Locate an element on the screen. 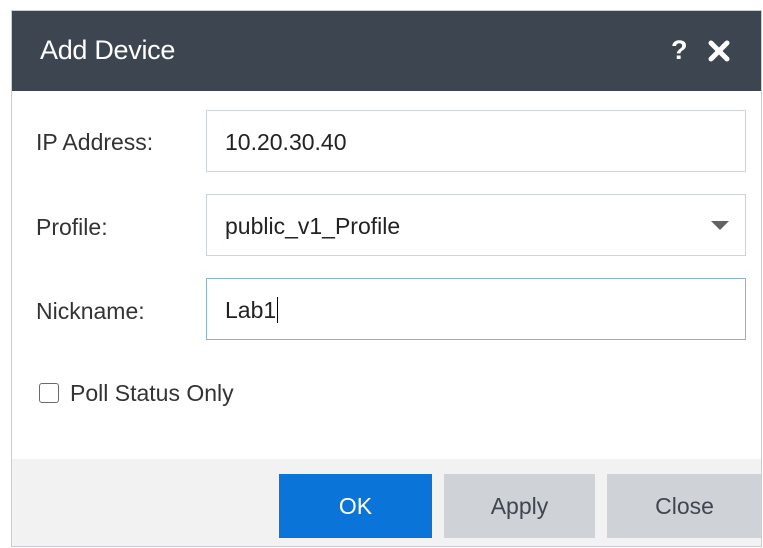 This screenshot has height=548, width=763. dialog-titlebar: Add Device ? is located at coordinates (386, 51).